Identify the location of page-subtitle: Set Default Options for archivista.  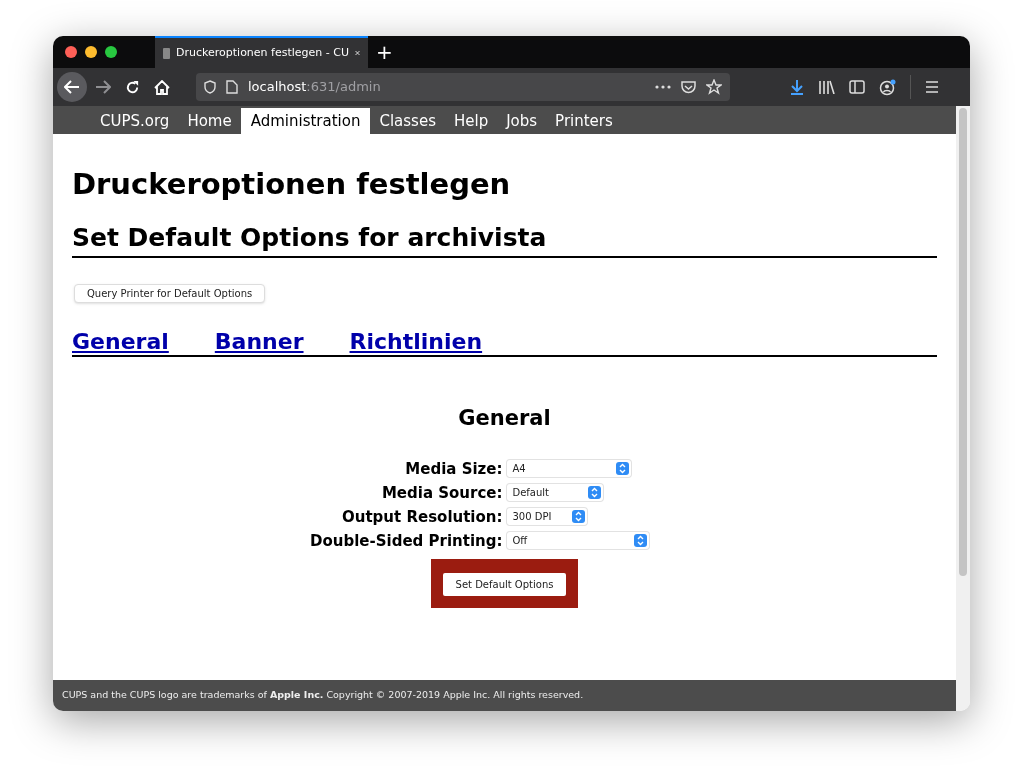
(504, 240).